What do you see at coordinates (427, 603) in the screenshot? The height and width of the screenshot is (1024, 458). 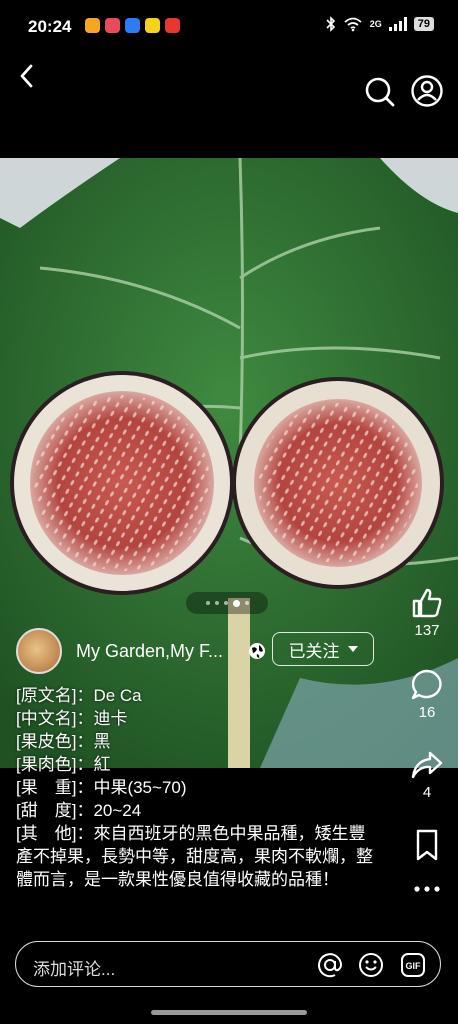 I see `thumbs-up-icon` at bounding box center [427, 603].